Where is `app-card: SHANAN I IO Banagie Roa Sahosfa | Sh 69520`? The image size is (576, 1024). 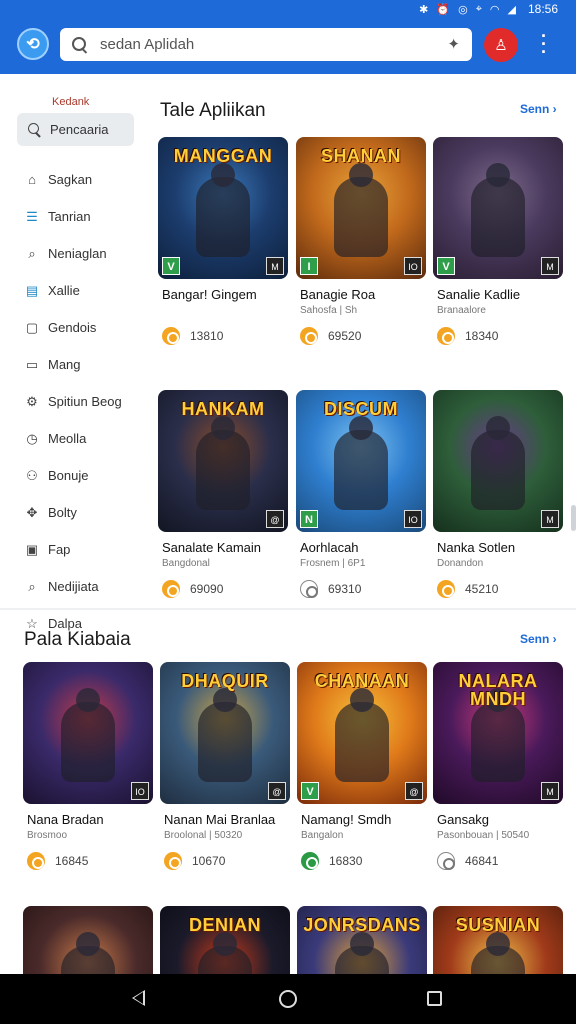 app-card: SHANAN I IO Banagie Roa Sahosfa | Sh 69520 is located at coordinates (361, 241).